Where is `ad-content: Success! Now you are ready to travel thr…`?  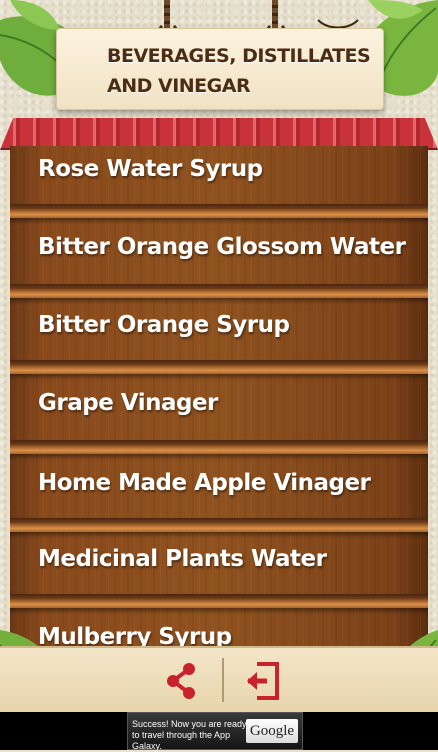 ad-content: Success! Now you are ready to travel thr… is located at coordinates (215, 731).